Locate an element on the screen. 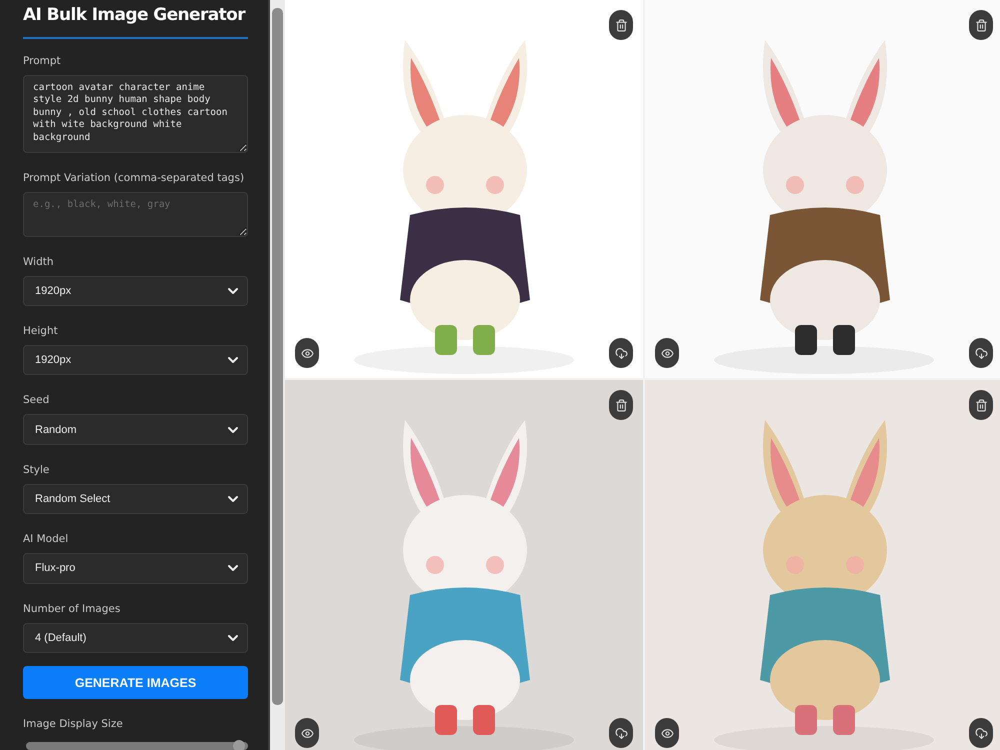 The height and width of the screenshot is (750, 1000). generate-button: GENERATE IMAGES is located at coordinates (135, 683).